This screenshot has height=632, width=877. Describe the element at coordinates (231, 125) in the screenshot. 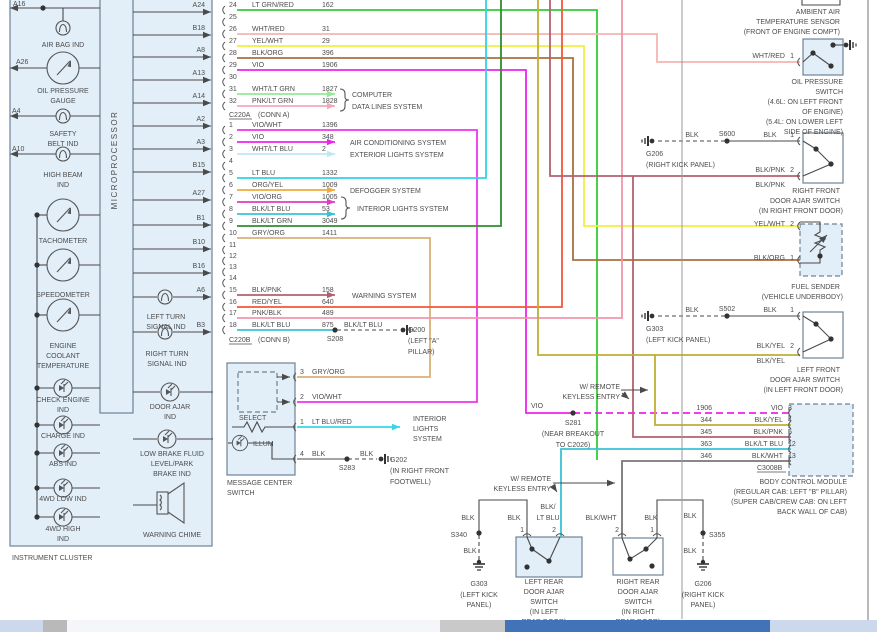

I see `pin-number: 1` at that location.